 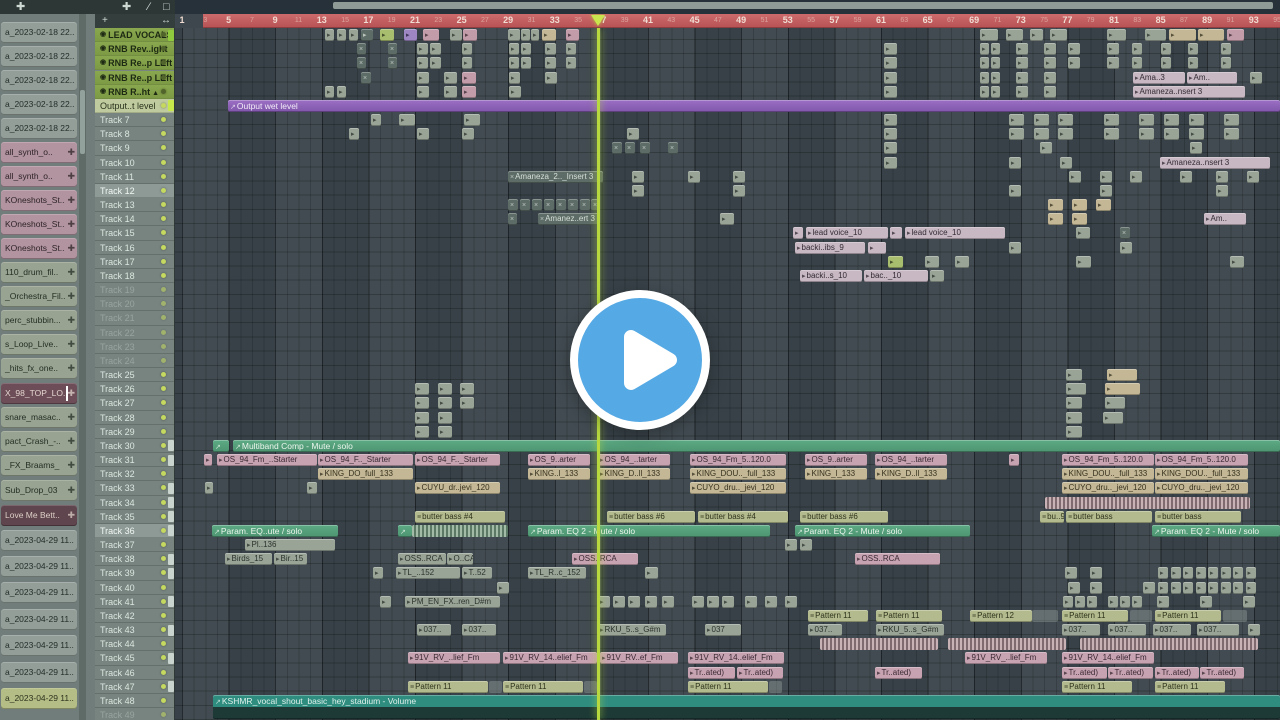 I want to click on crosshair-icon: ✚, so click(x=126, y=7).